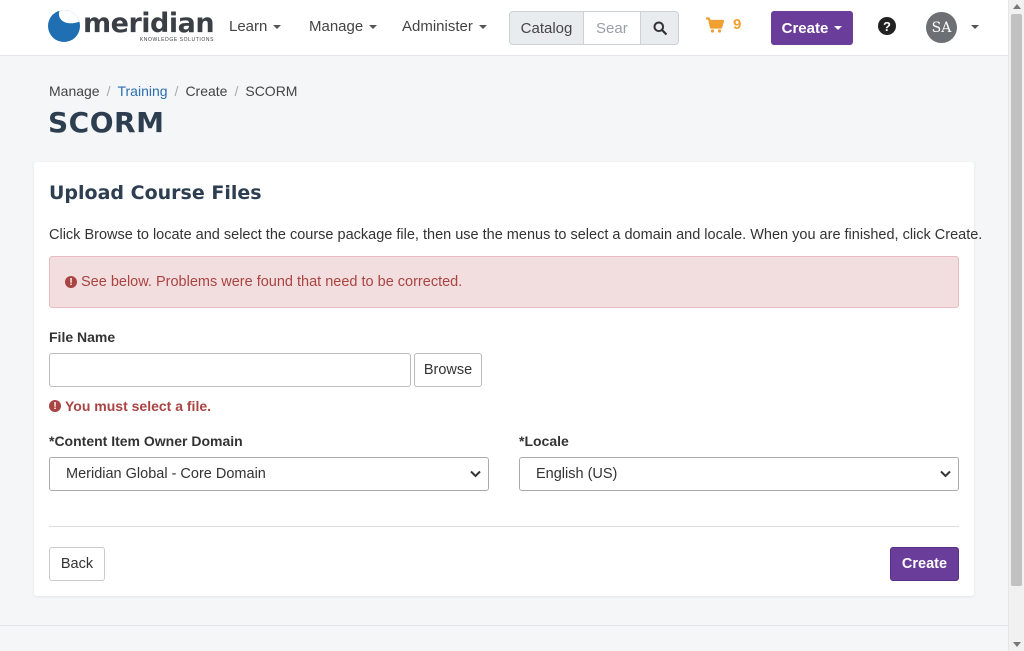  What do you see at coordinates (155, 193) in the screenshot?
I see `form-heading: Upload Course Files` at bounding box center [155, 193].